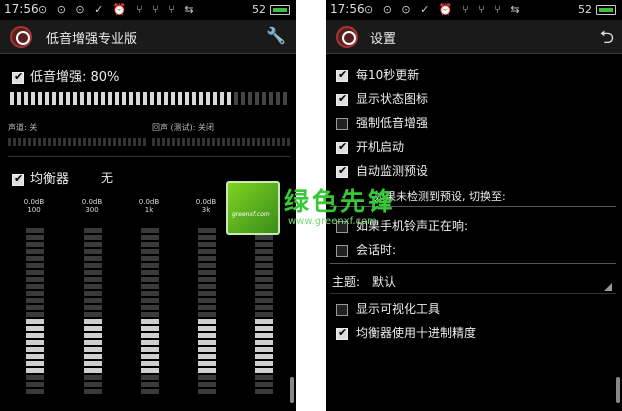 The width and height of the screenshot is (622, 411). I want to click on setting-auto-detect-preset: 自动监测预设, so click(382, 170).